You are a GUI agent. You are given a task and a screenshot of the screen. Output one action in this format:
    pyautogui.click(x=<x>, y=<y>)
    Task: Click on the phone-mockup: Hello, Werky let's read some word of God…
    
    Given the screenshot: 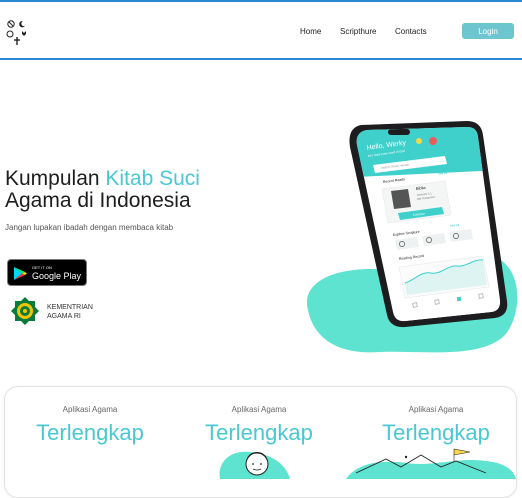 What is the action you would take?
    pyautogui.click(x=428, y=224)
    